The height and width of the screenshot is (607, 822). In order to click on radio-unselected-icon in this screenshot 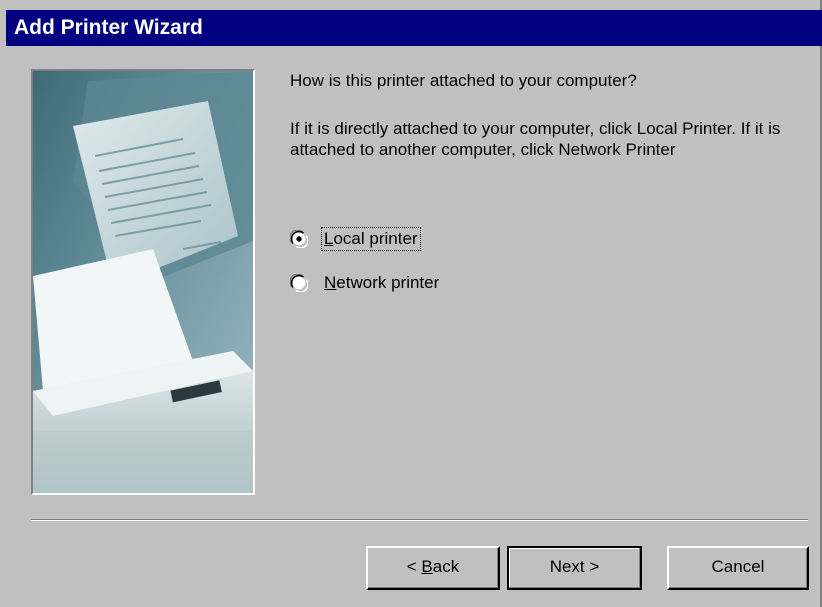, I will do `click(299, 283)`.